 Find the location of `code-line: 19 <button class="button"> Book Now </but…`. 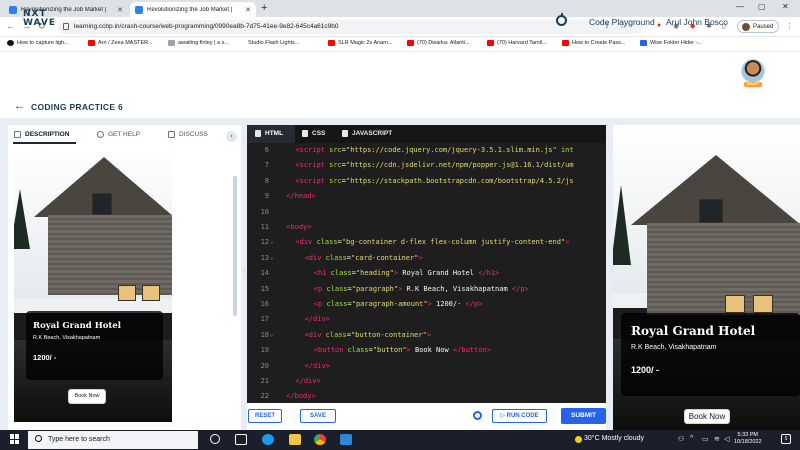

code-line: 19 <button class="button"> Book Now </but… is located at coordinates (426, 350).